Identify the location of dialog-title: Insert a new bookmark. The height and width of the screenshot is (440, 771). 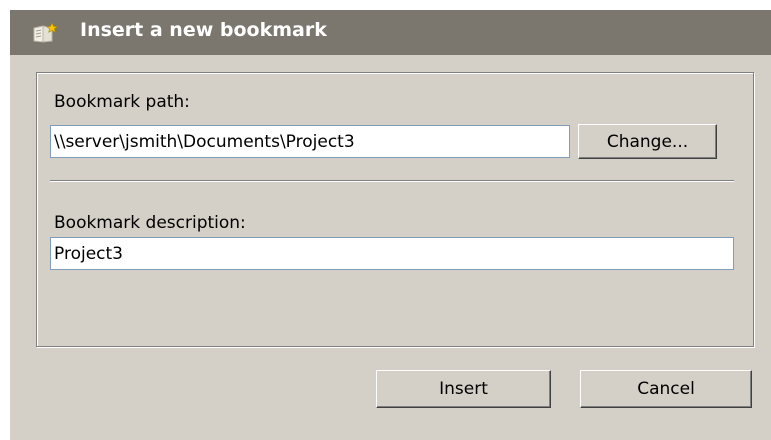
(203, 30).